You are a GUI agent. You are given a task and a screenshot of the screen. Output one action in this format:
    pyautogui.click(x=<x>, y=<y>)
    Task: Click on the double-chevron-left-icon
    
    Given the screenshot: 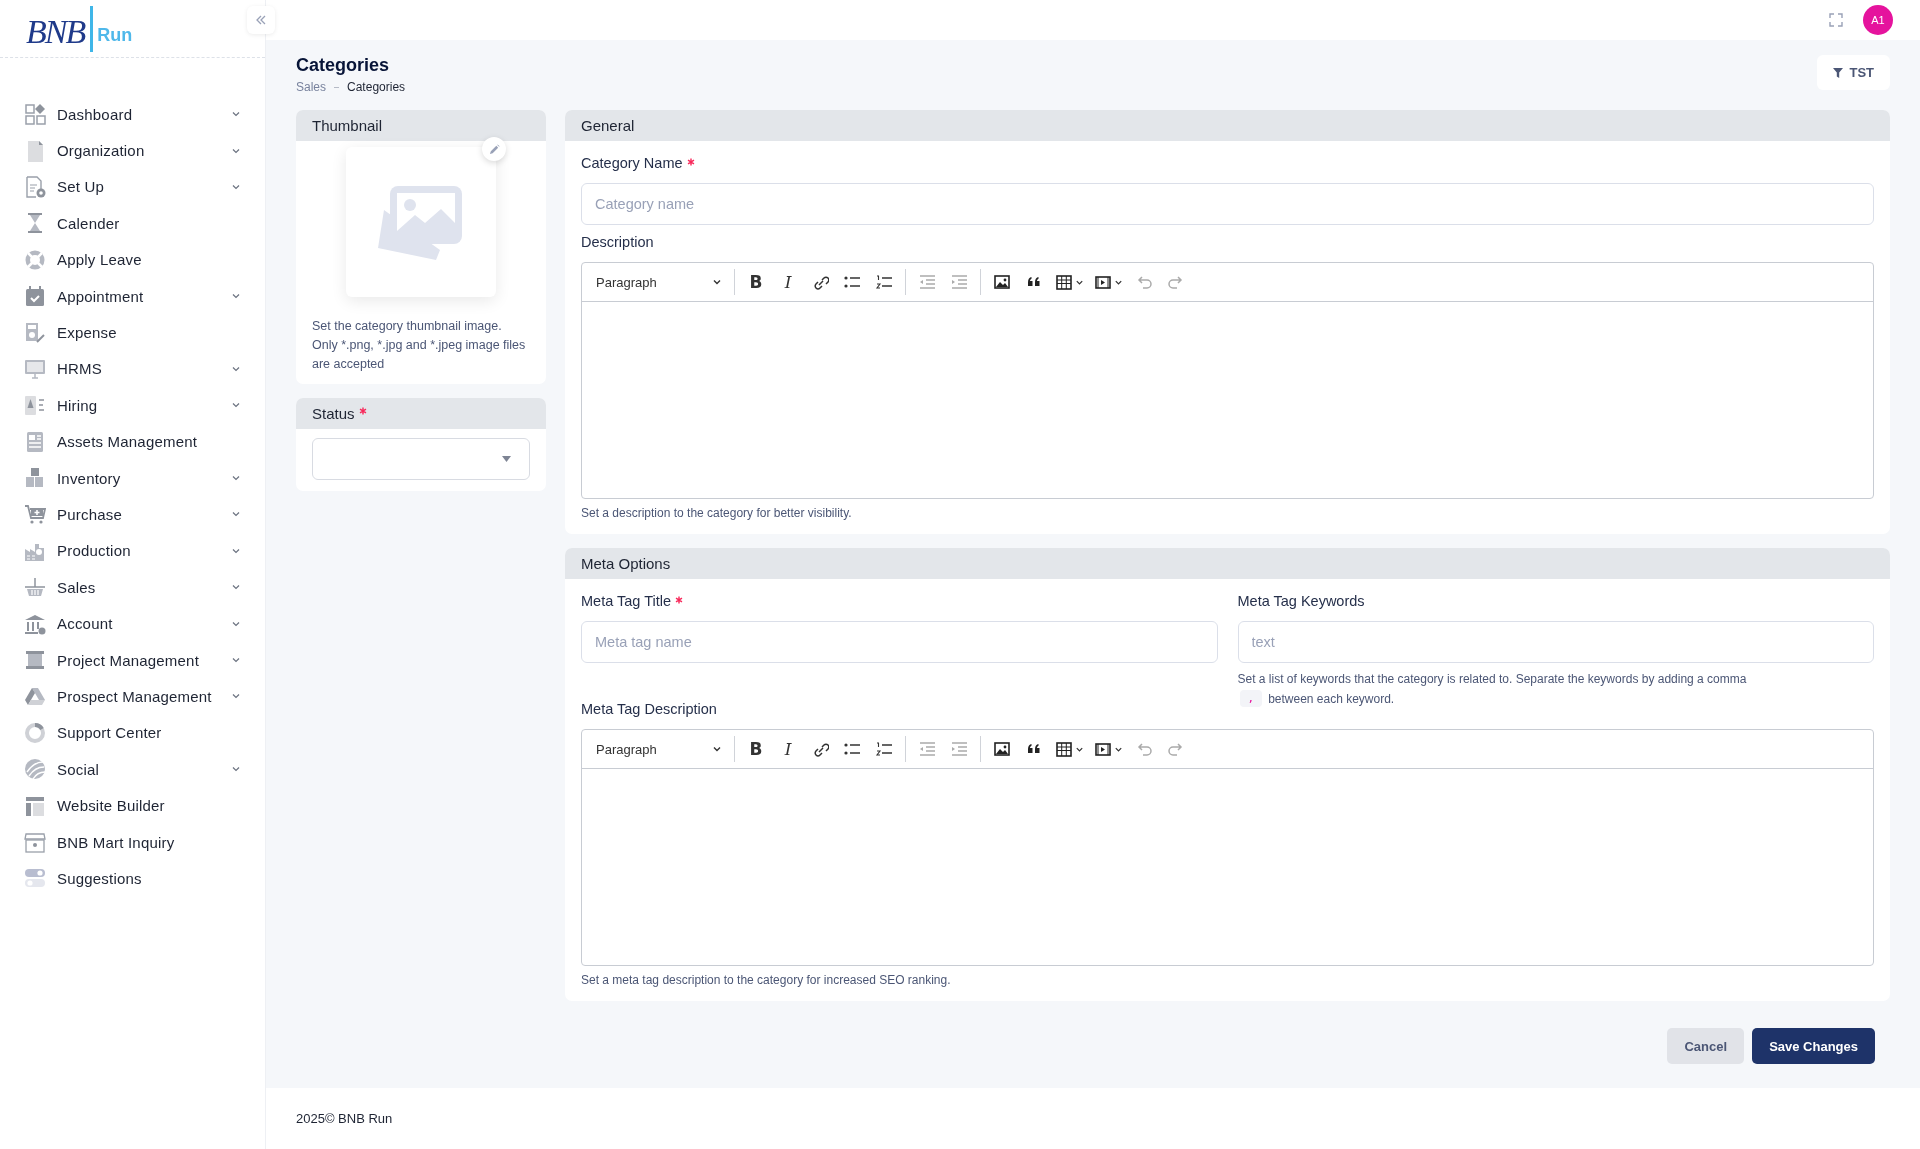 What is the action you would take?
    pyautogui.click(x=261, y=20)
    